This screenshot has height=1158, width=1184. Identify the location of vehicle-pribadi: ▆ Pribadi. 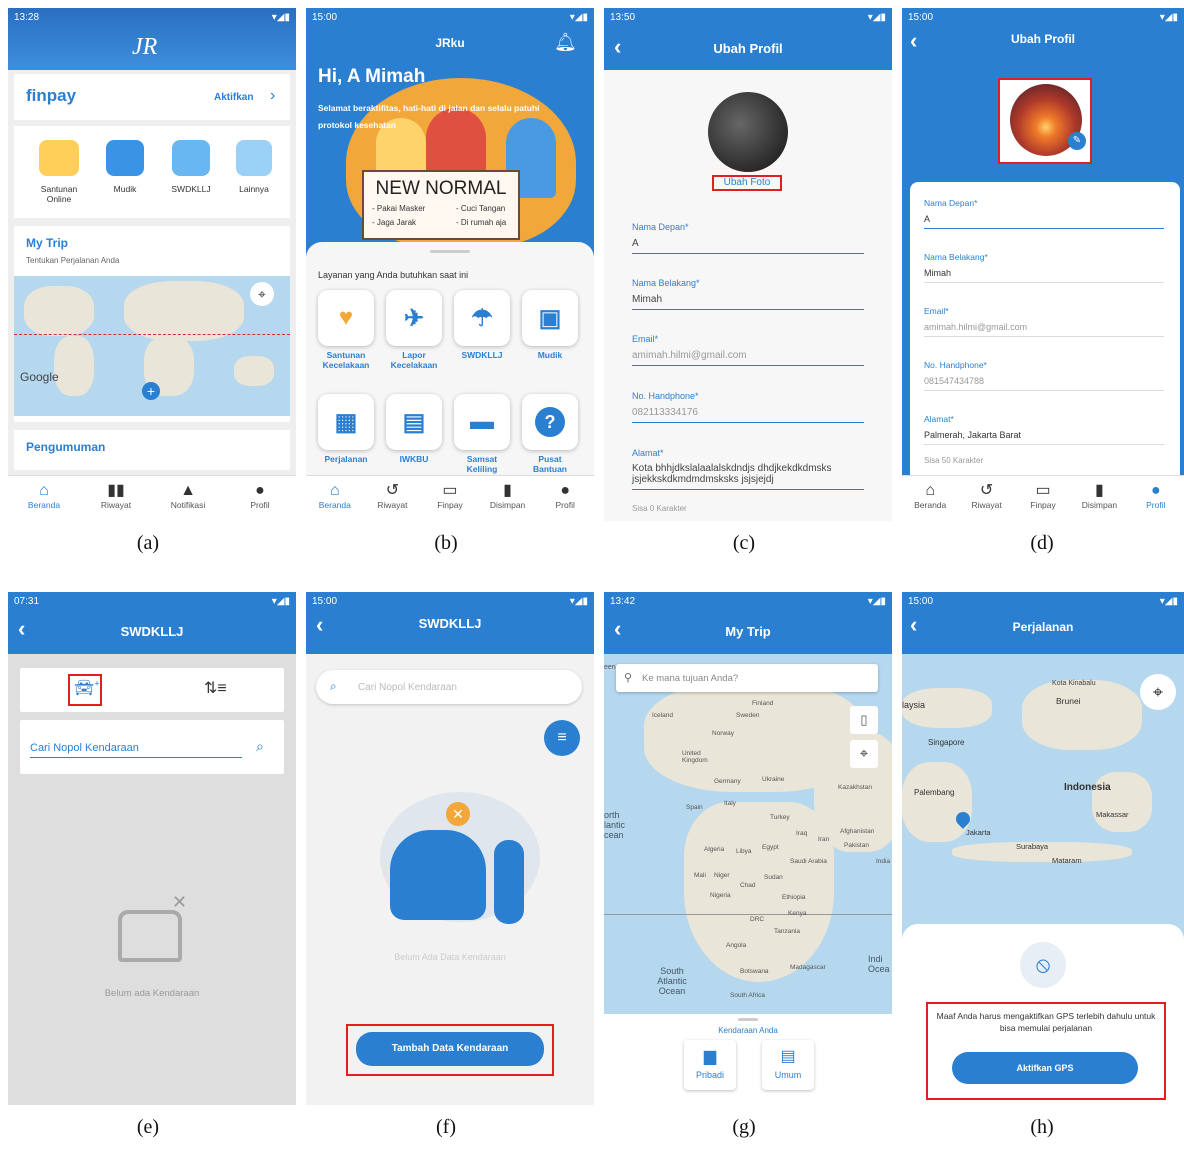
(710, 1065).